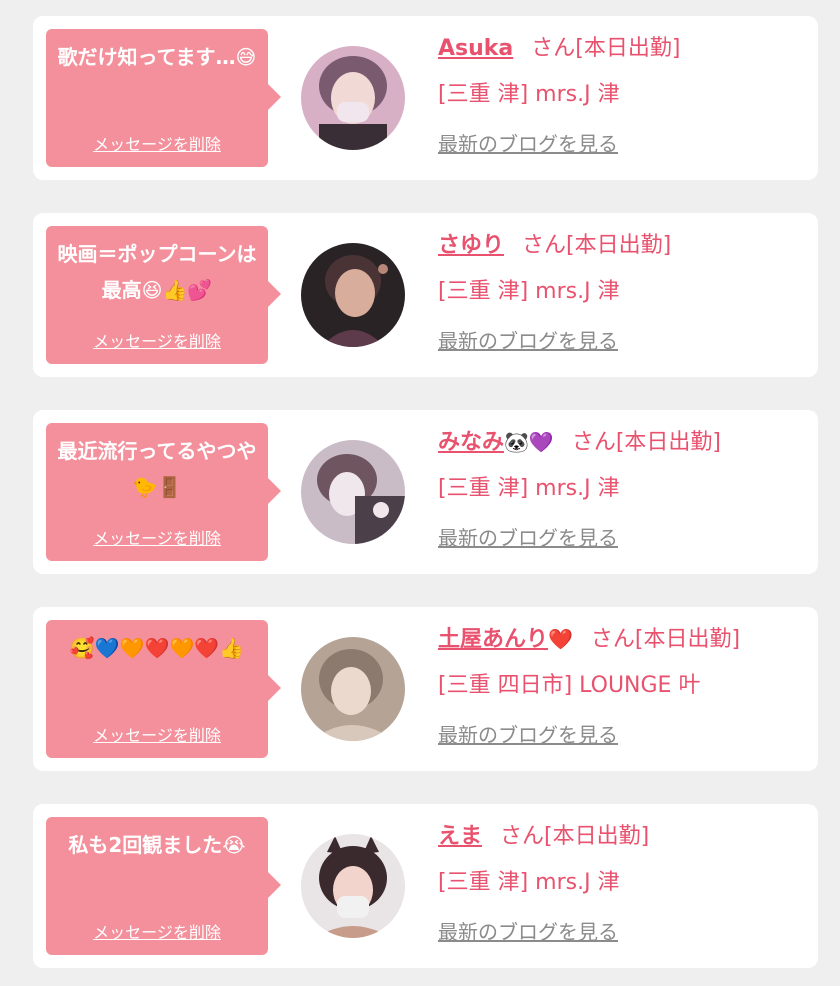 Image resolution: width=840 pixels, height=986 pixels. I want to click on cast-name-link: さゆり, so click(471, 245).